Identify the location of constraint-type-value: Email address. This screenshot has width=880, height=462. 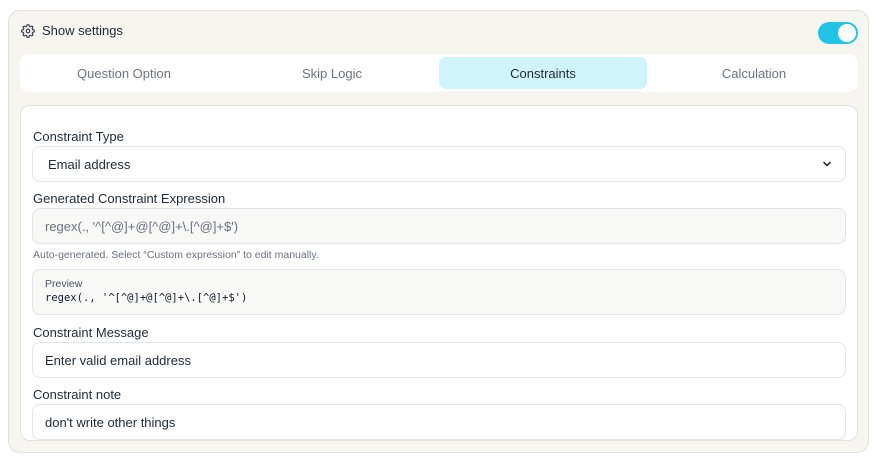
(89, 164).